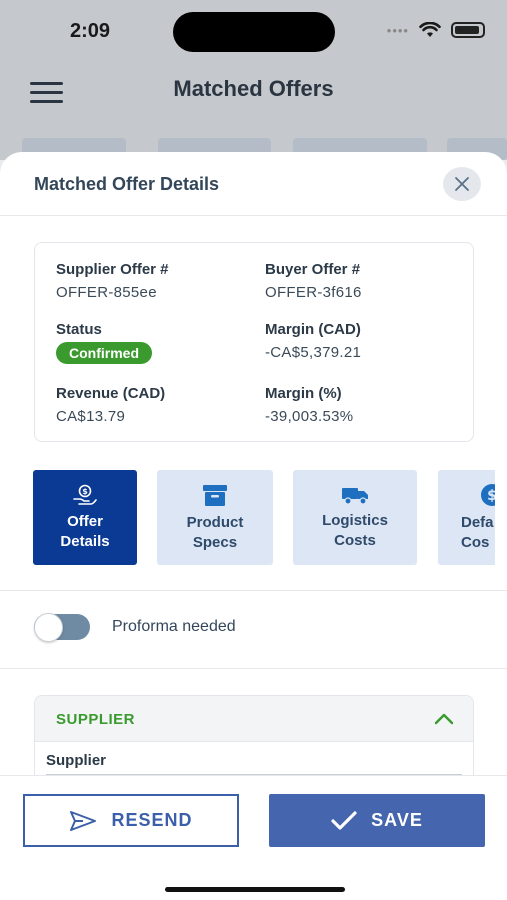  What do you see at coordinates (477, 532) in the screenshot?
I see `tab-label: Defa Cos` at bounding box center [477, 532].